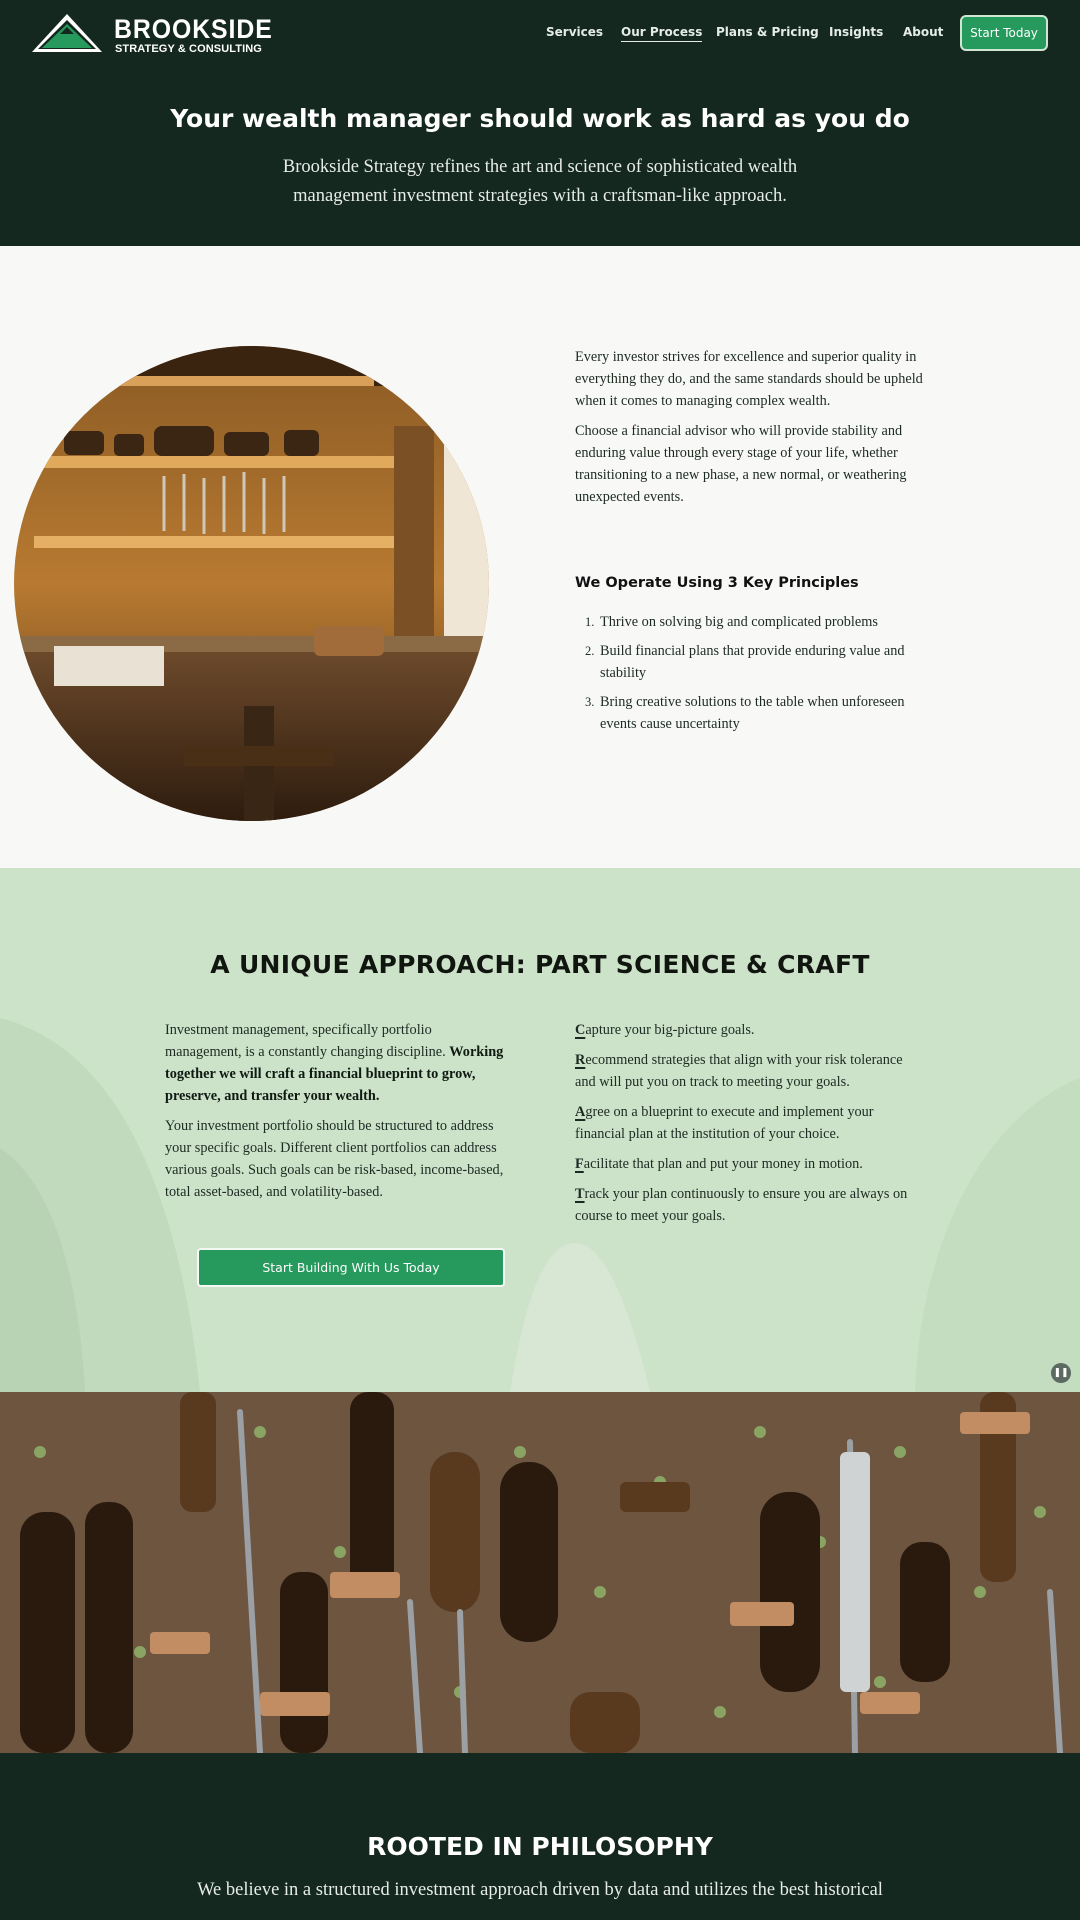 This screenshot has width=1080, height=1920. I want to click on principles-heading: We Operate Using 3 Key Principles, so click(717, 583).